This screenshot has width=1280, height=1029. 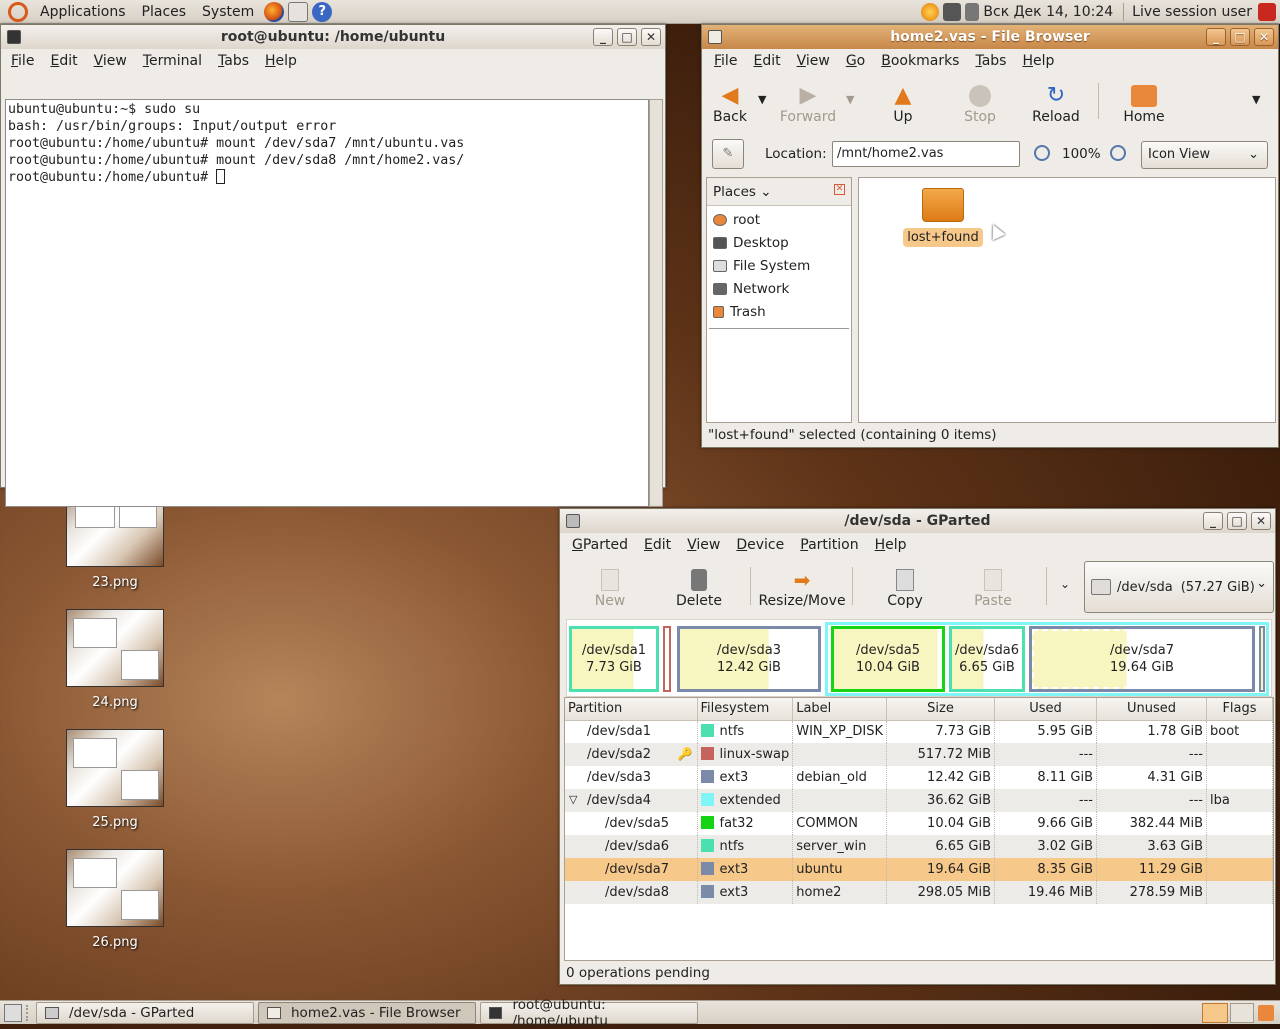 I want to click on col-label: Label, so click(x=839, y=709).